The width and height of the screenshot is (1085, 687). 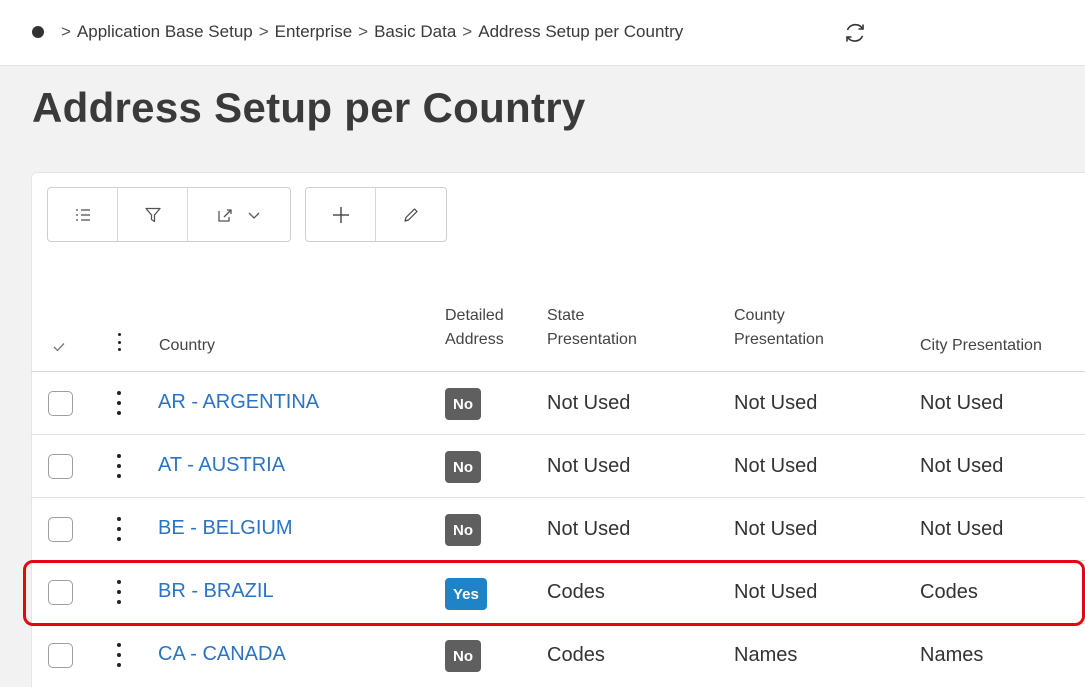 I want to click on list-view-icon, so click(x=82, y=214).